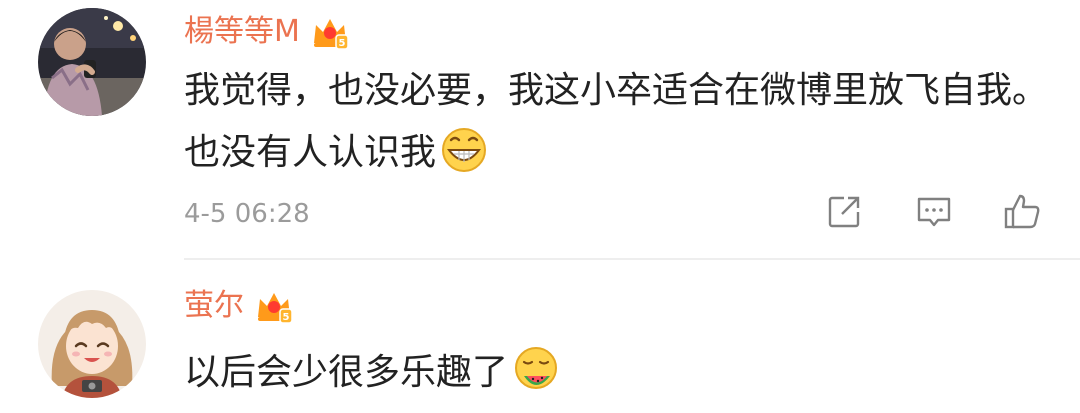  I want to click on avatar-photo, so click(92, 62).